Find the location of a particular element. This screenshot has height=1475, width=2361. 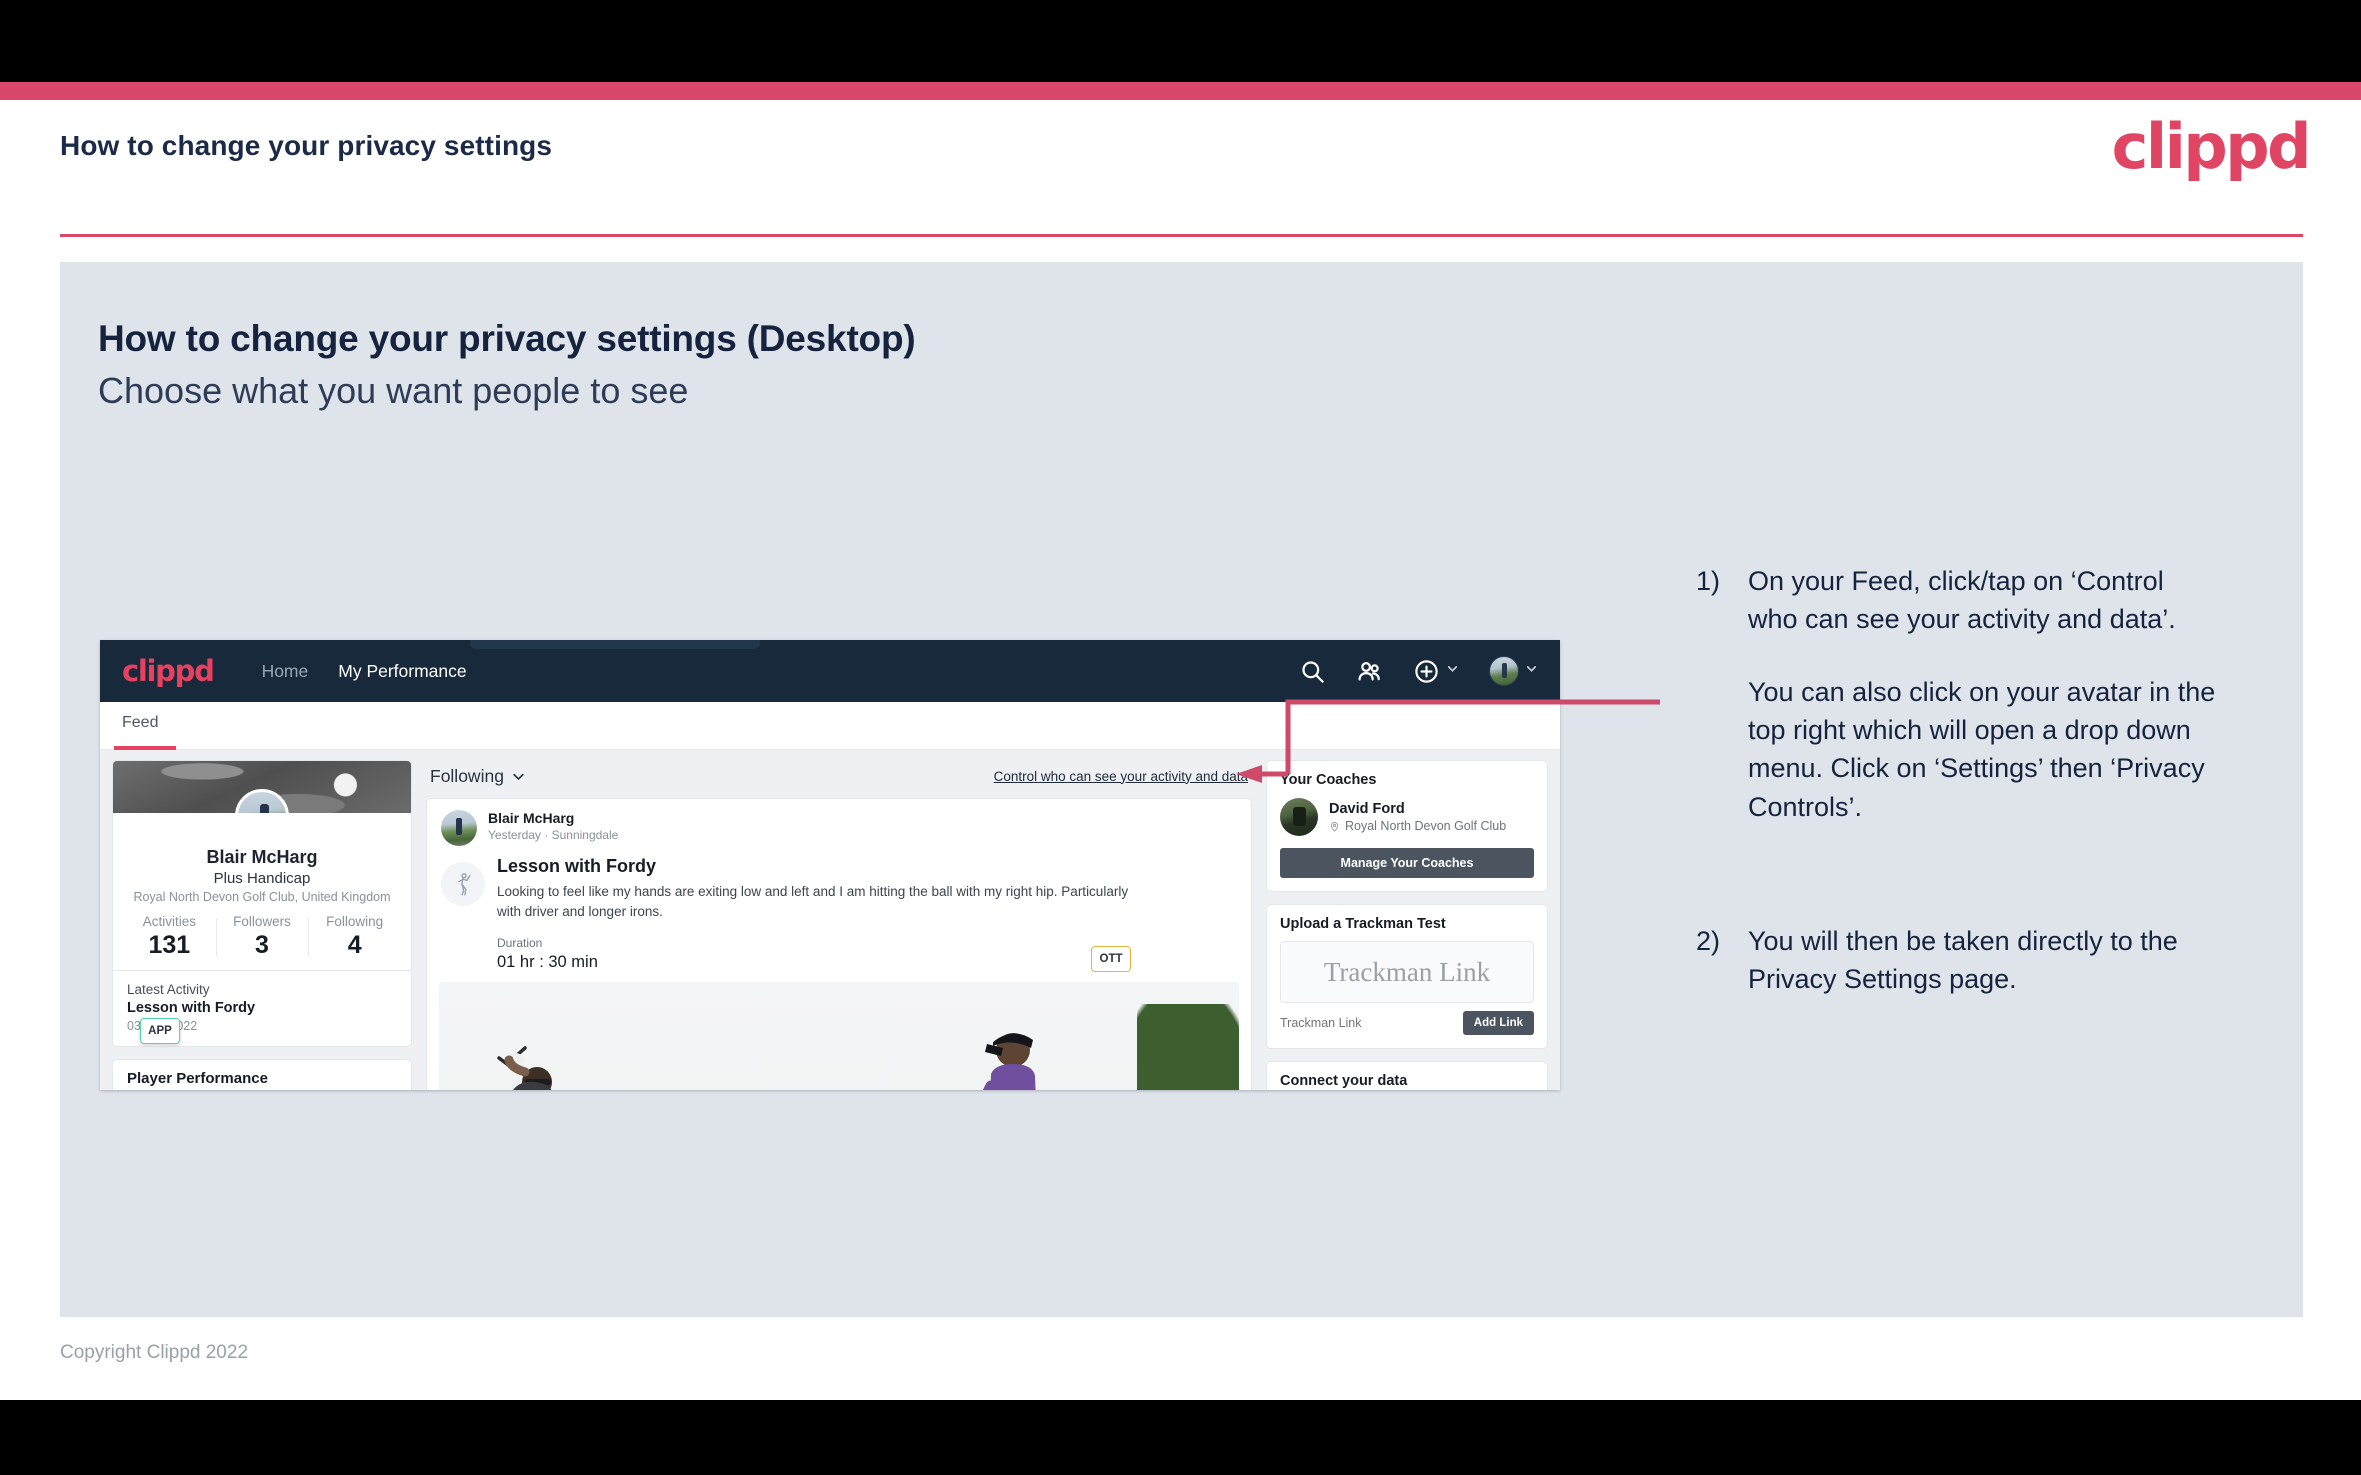

post-duration-row: Duration 01 hr : 30 min OTT APP is located at coordinates (638, 990).